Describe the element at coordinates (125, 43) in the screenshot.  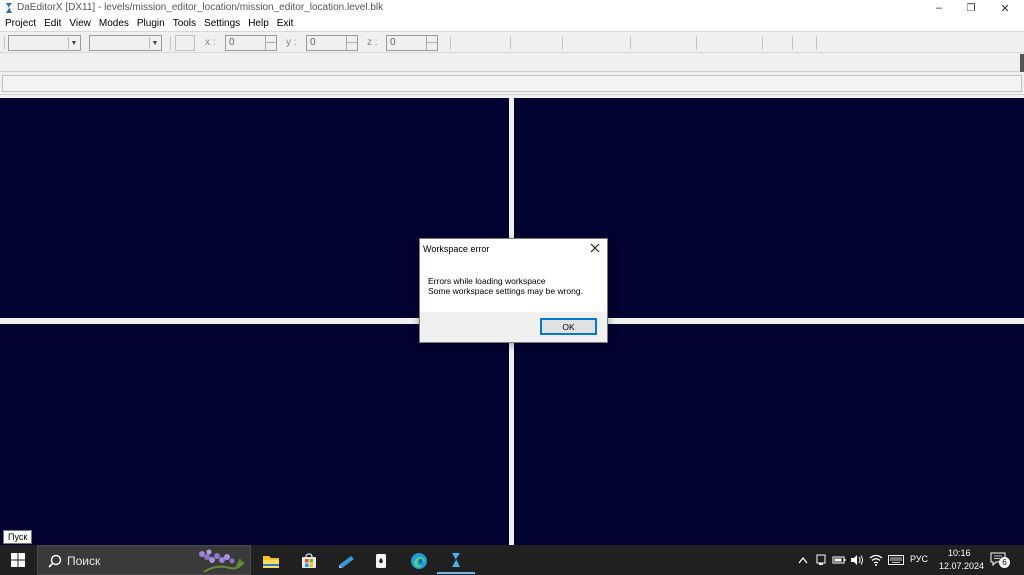
I see `layer-combo: ▼` at that location.